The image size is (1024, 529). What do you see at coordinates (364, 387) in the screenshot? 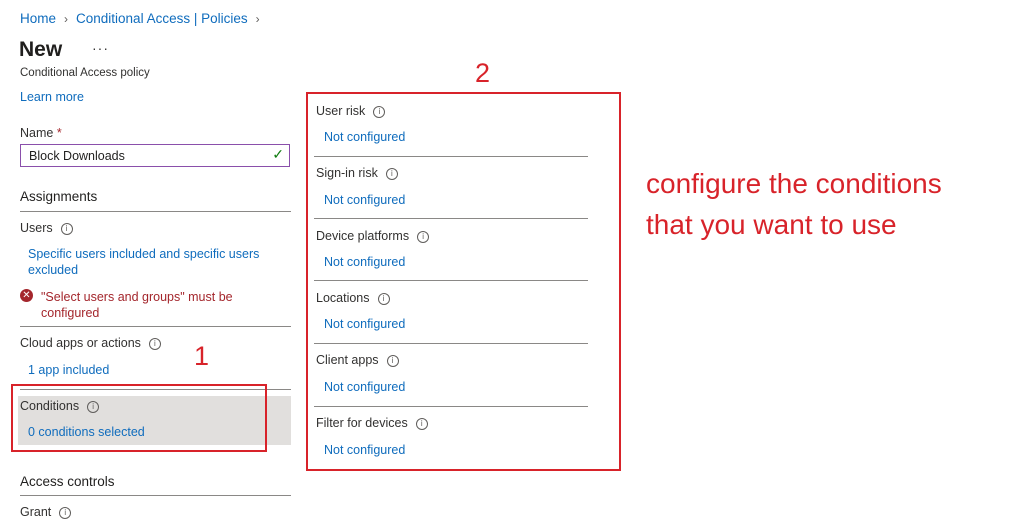
I see `client-apps-value-link: Not configured` at bounding box center [364, 387].